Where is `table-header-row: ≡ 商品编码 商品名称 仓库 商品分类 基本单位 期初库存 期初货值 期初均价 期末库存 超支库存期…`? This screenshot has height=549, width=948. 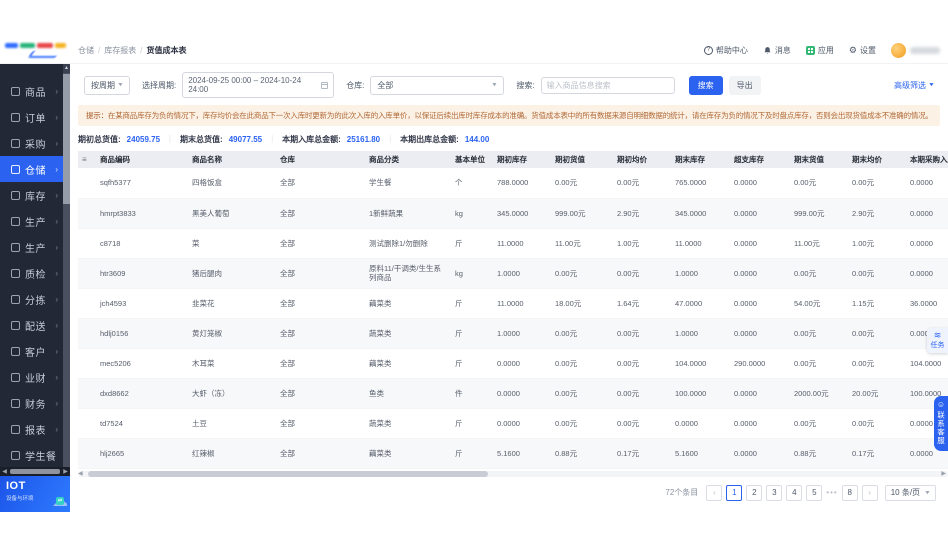 table-header-row: ≡ 商品编码 商品名称 仓库 商品分类 基本单位 期初库存 期初货值 期初均价 期末库存 超支库存期… is located at coordinates (513, 159).